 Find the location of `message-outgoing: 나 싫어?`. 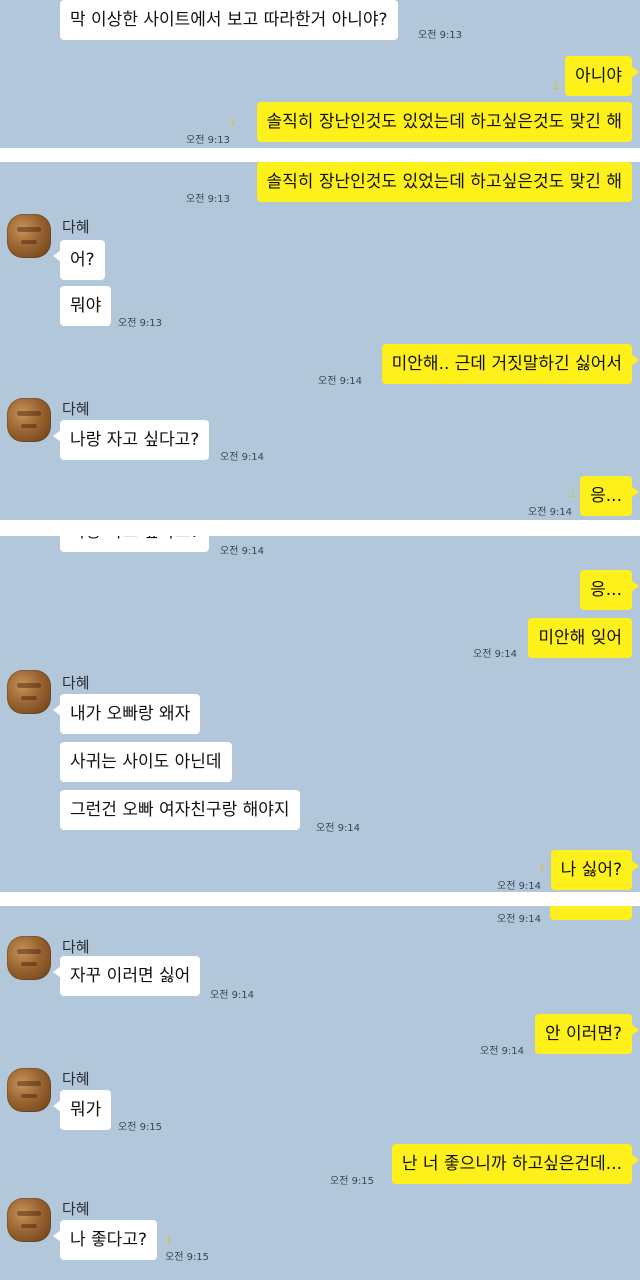

message-outgoing: 나 싫어? is located at coordinates (595, 870).